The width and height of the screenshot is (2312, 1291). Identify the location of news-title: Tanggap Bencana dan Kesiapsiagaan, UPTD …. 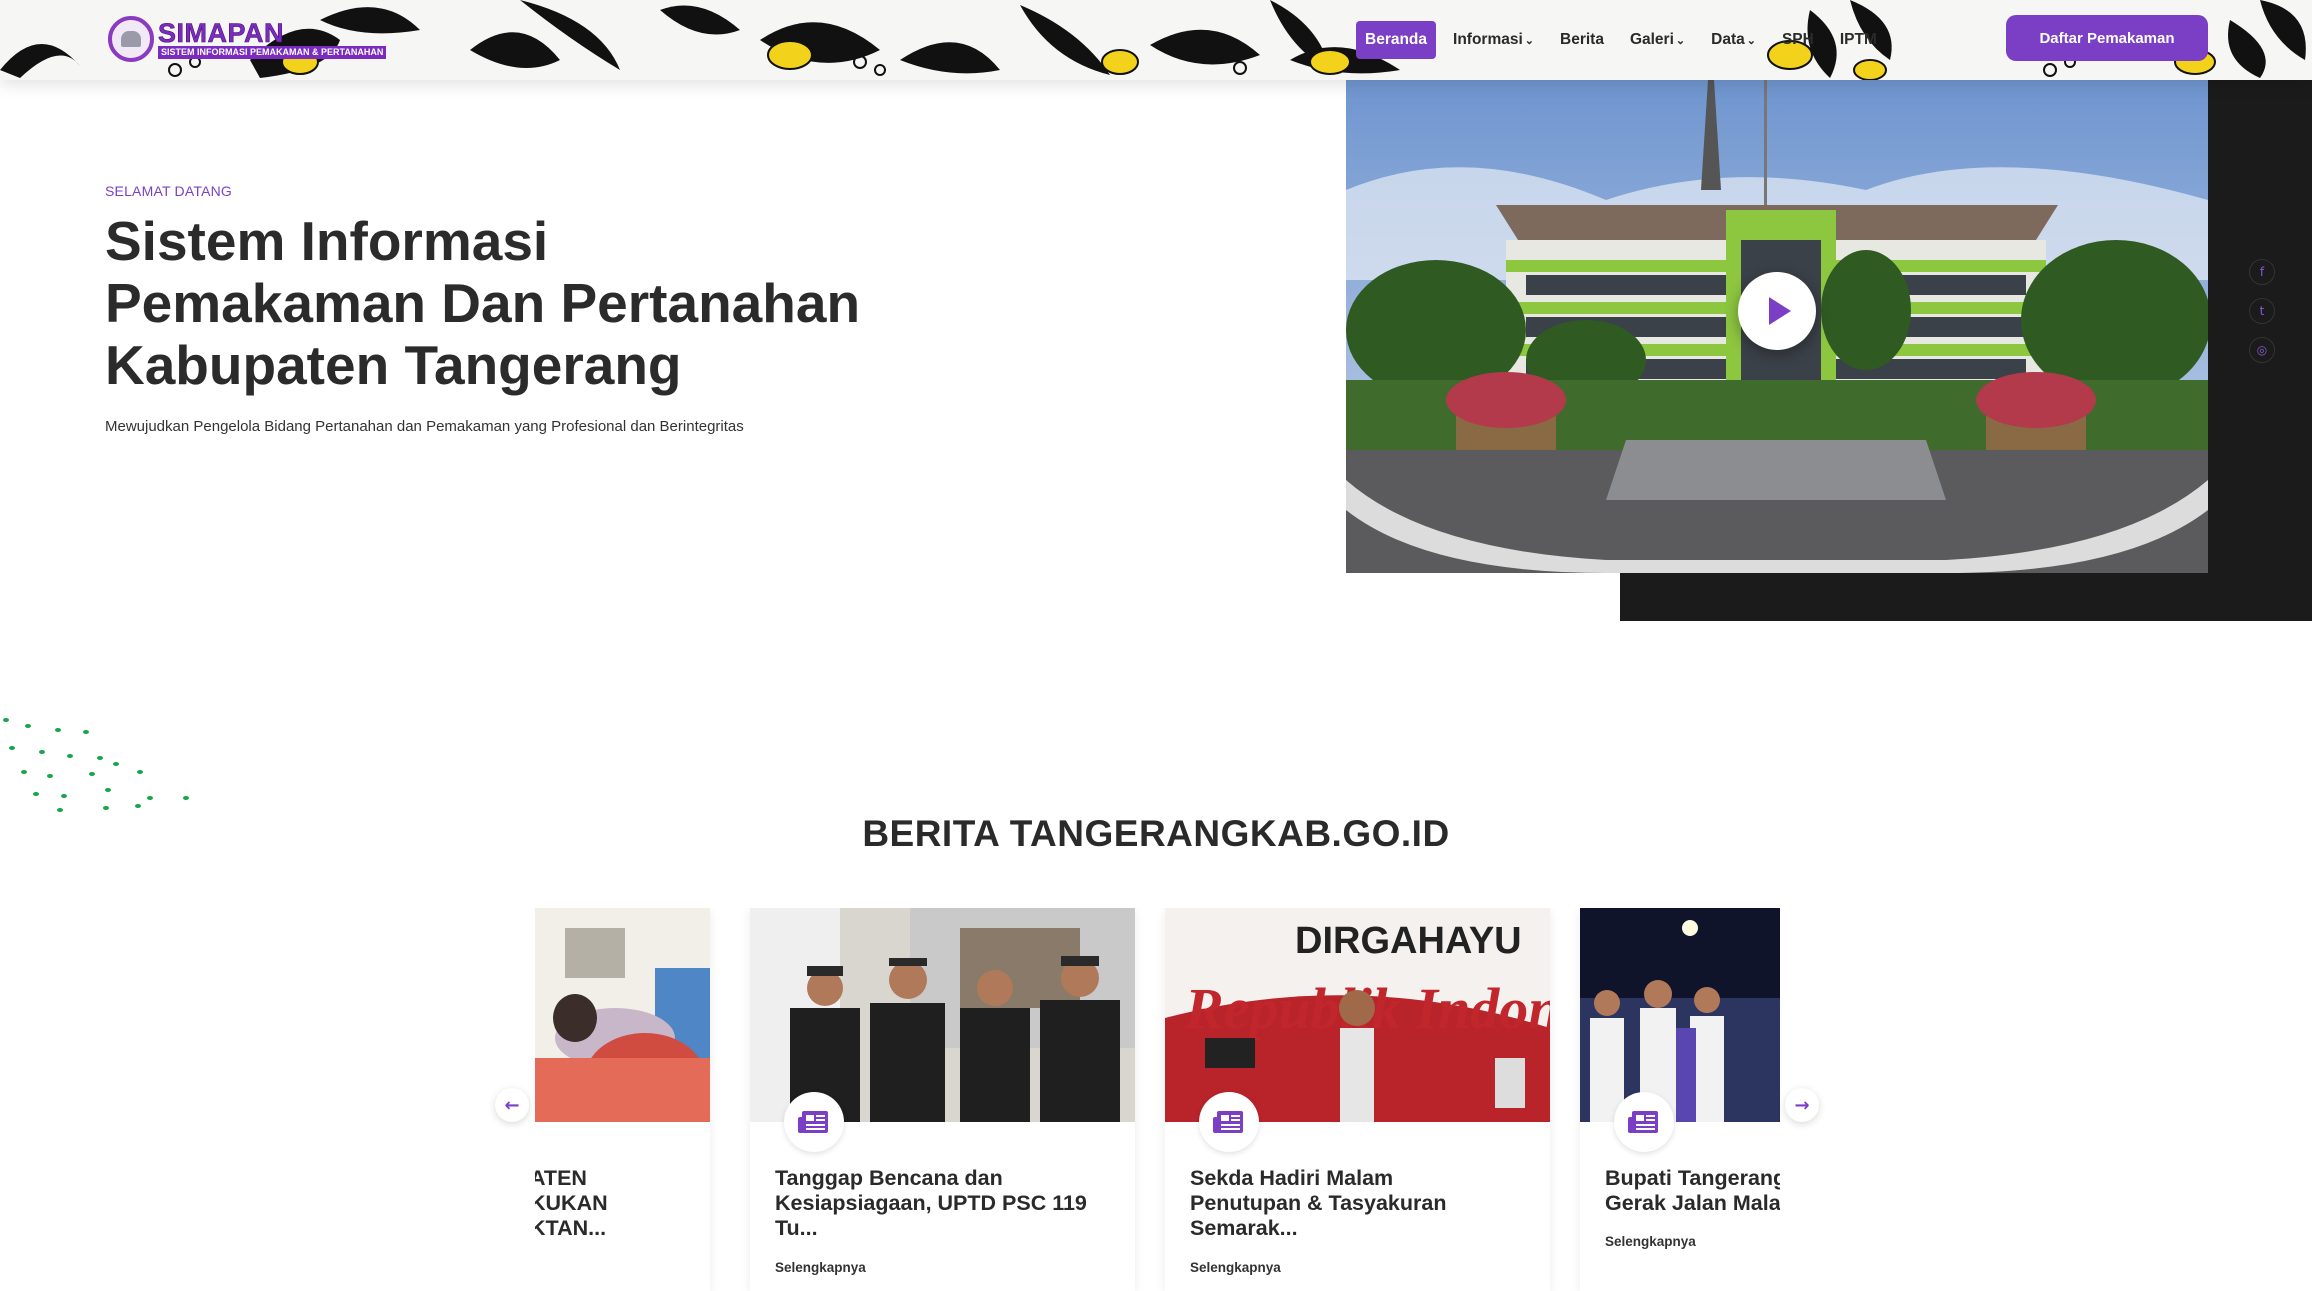
(945, 1203).